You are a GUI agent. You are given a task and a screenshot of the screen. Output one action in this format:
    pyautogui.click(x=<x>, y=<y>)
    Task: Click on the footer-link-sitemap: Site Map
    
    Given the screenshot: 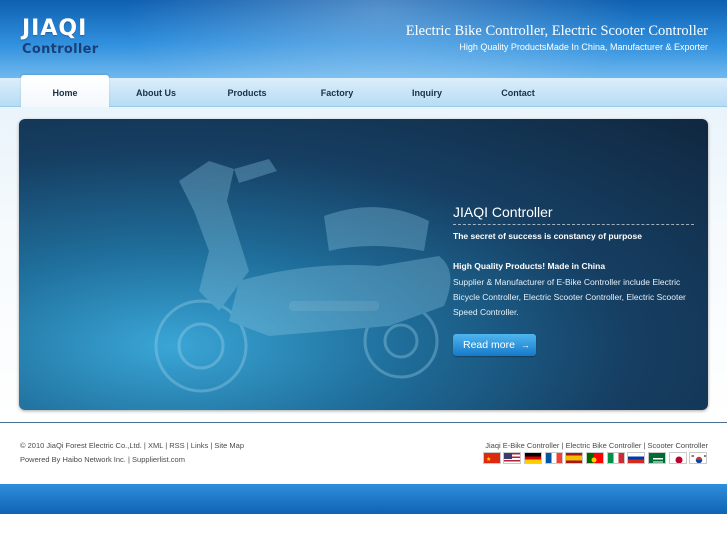 What is the action you would take?
    pyautogui.click(x=229, y=445)
    